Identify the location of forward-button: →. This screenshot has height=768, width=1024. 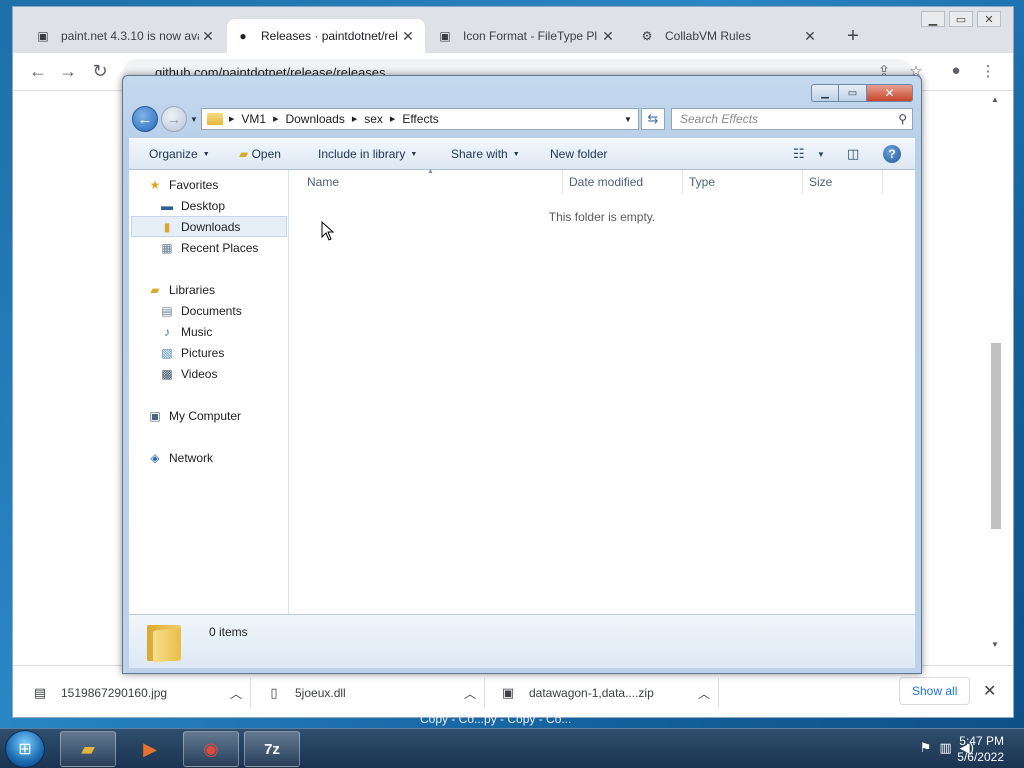
(174, 119).